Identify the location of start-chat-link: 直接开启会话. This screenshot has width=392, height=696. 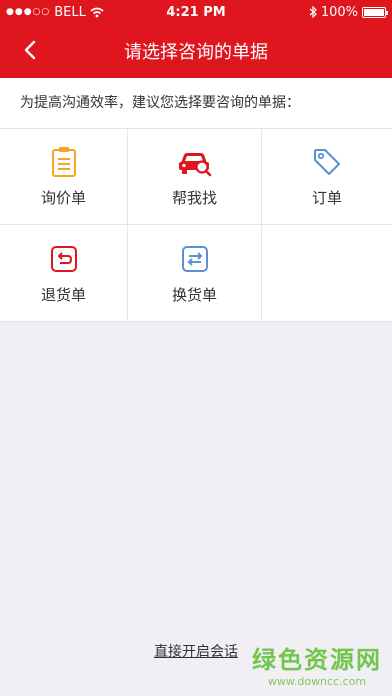
(196, 652).